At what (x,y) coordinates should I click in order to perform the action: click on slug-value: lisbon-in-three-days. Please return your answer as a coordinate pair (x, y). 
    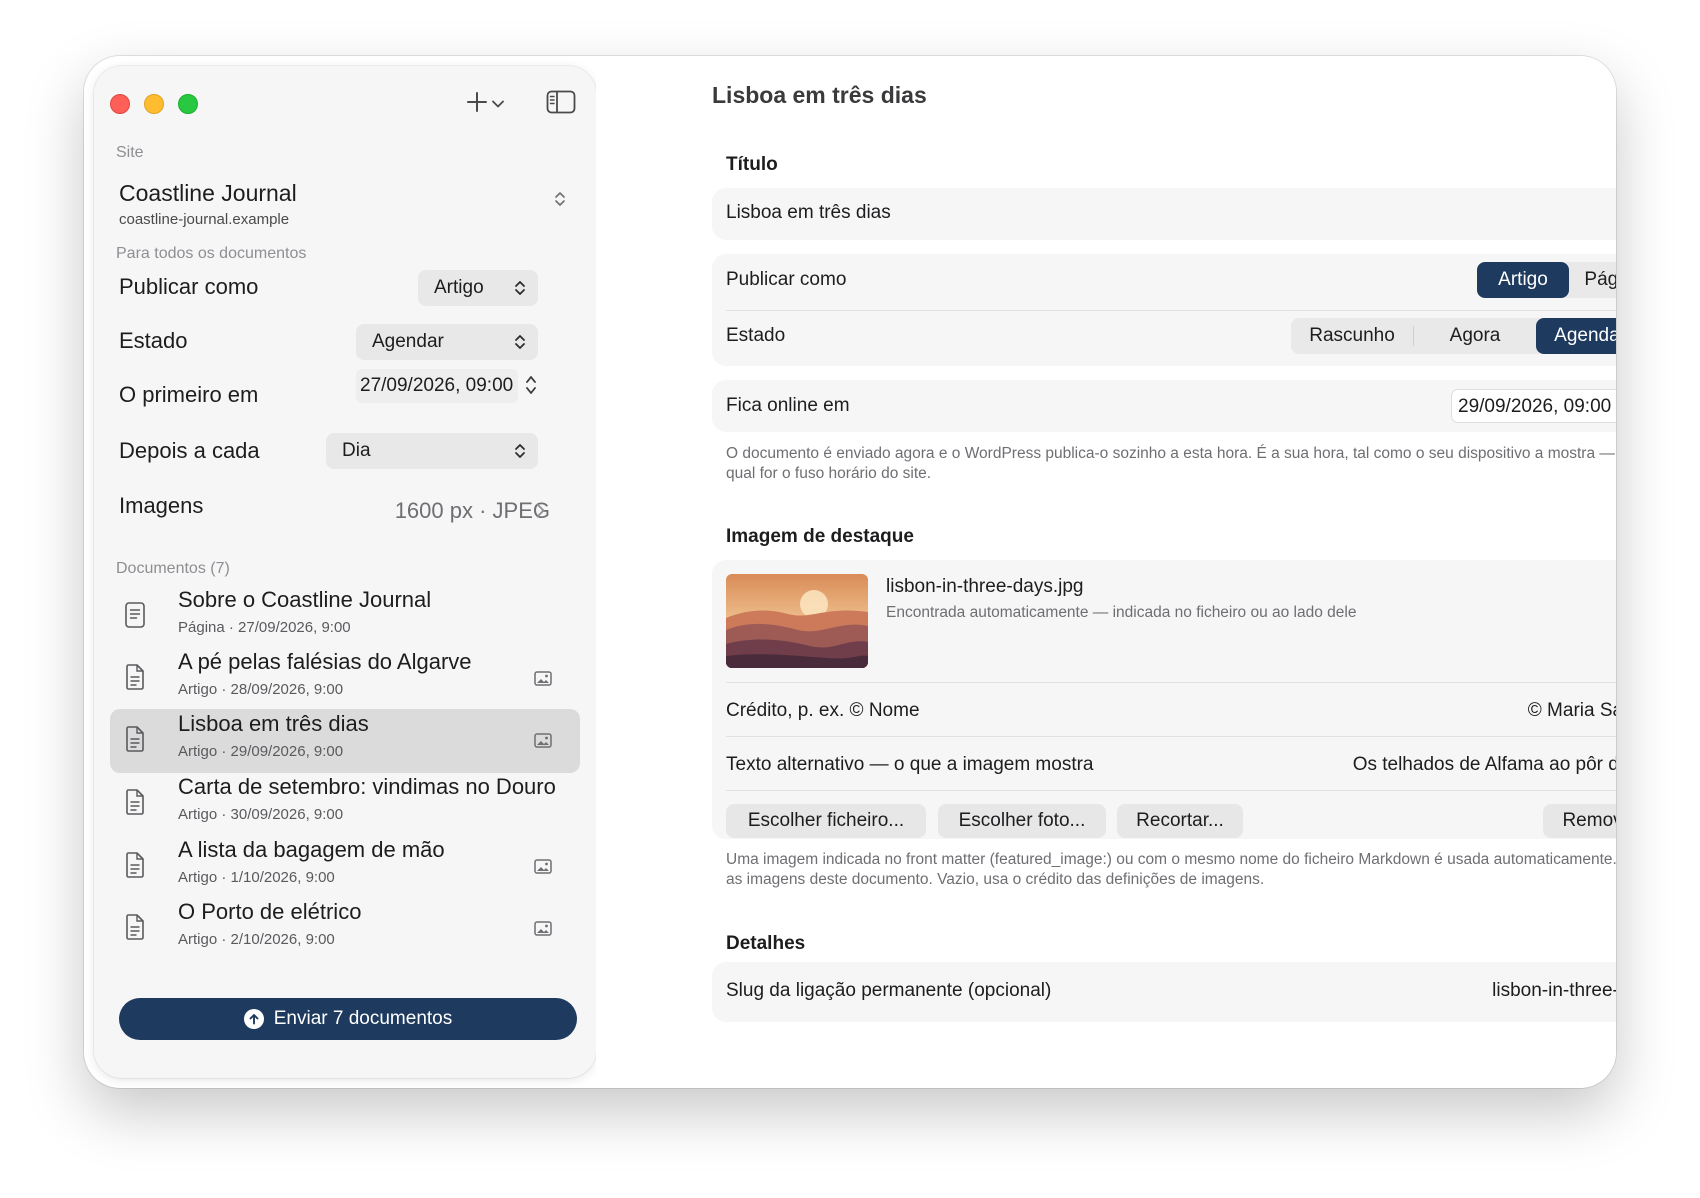
    Looking at the image, I should click on (1554, 990).